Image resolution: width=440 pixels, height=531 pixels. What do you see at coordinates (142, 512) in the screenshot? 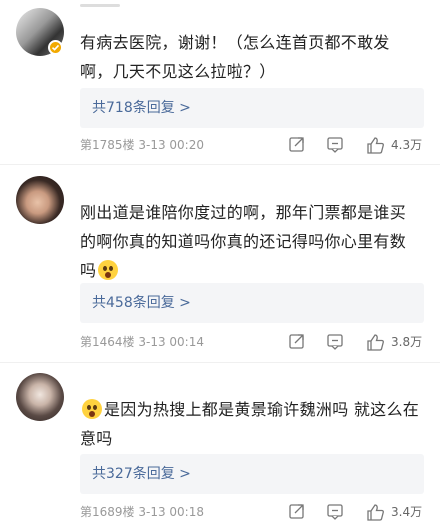
I see `floor-and-time: 第1689楼 3-13 00:18` at bounding box center [142, 512].